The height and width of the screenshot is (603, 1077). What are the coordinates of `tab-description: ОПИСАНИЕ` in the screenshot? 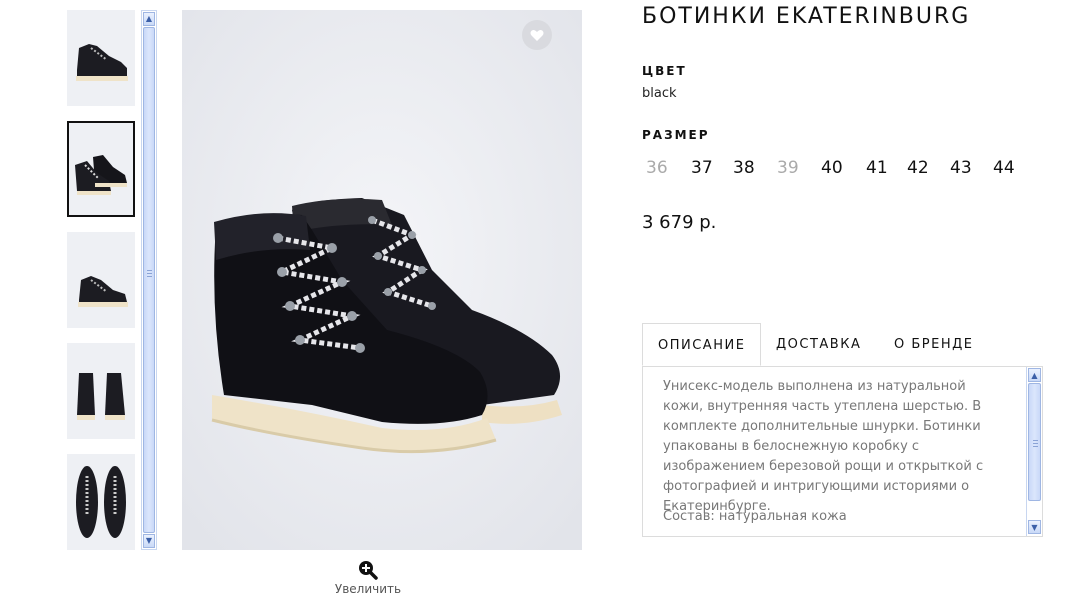 It's located at (701, 344).